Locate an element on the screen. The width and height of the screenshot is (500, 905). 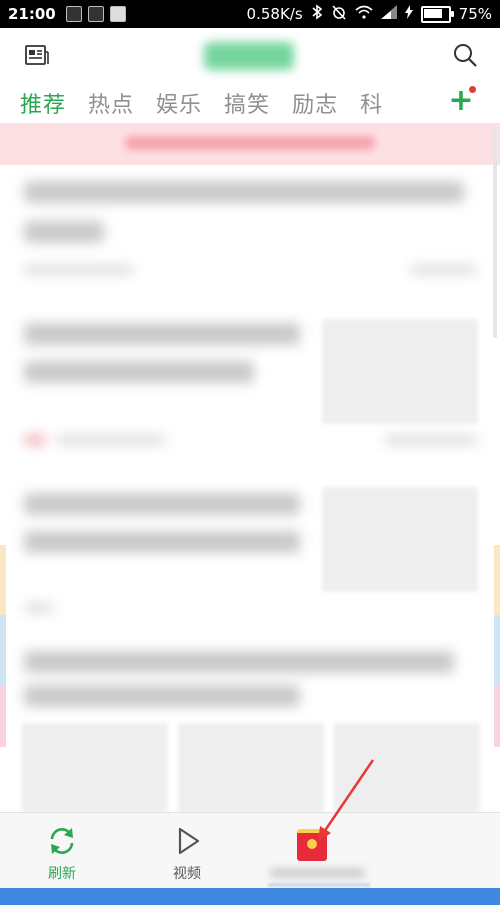
tab-funny: 搞笑 is located at coordinates (247, 103).